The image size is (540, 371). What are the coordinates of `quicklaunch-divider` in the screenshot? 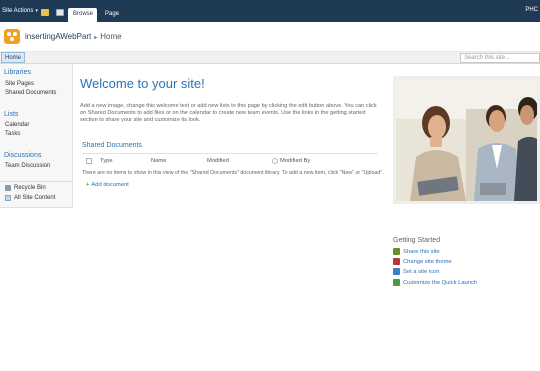 It's located at (36, 181).